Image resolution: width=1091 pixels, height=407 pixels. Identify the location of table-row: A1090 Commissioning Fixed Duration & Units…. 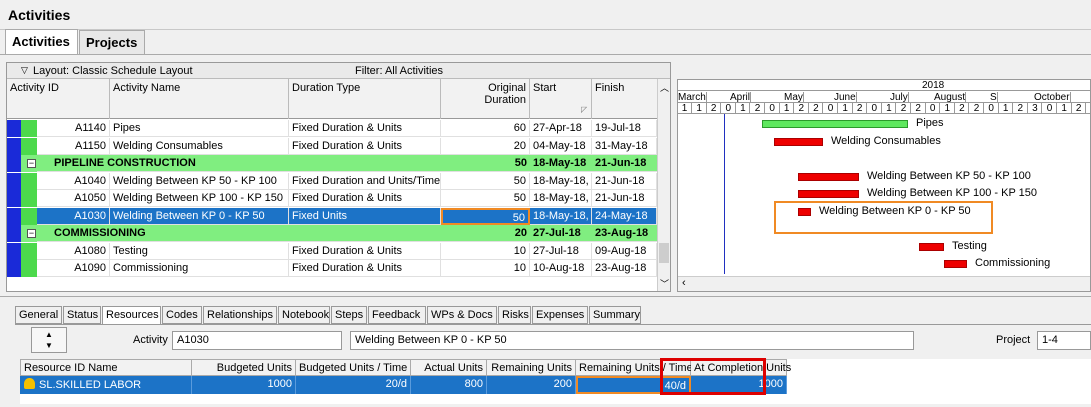
(338, 268).